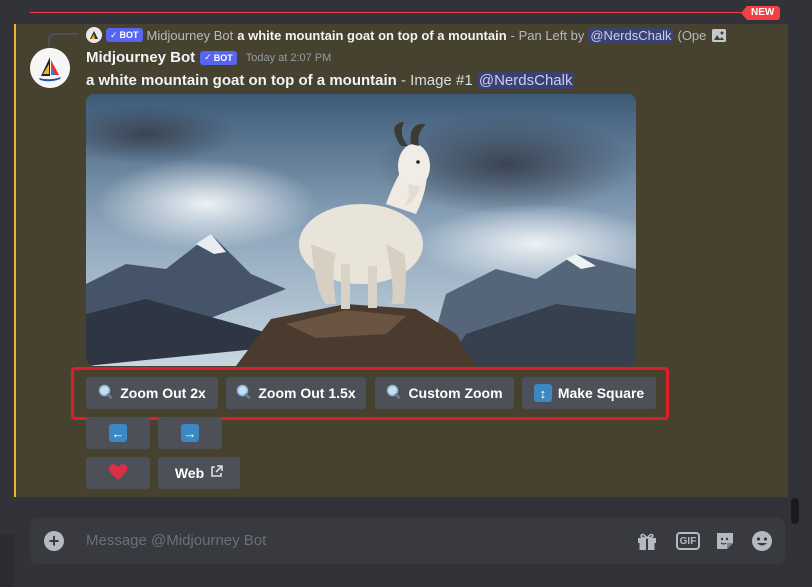 This screenshot has height=587, width=812. I want to click on arrow-left-icon: ←, so click(118, 433).